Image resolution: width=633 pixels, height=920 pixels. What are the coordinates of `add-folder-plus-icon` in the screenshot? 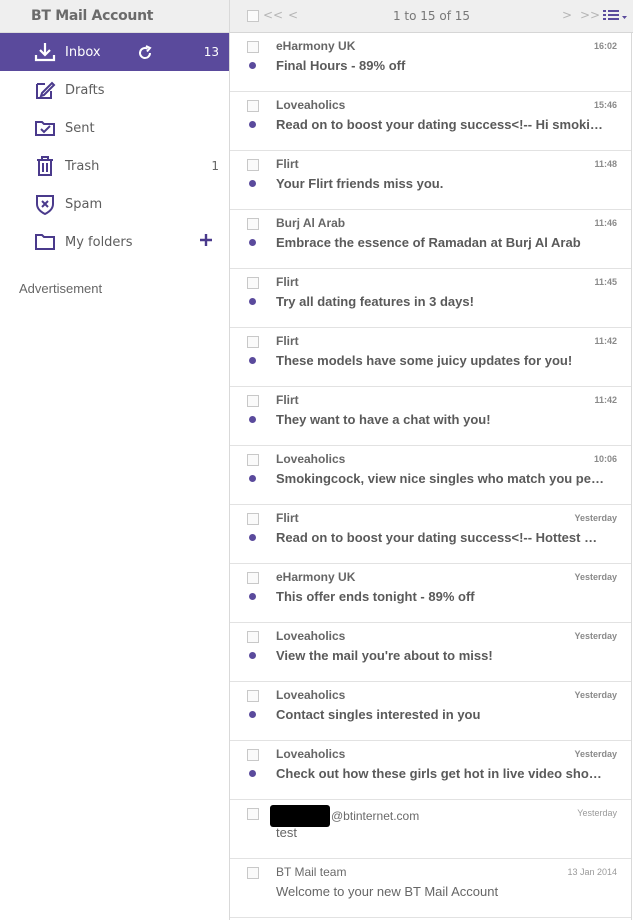 It's located at (207, 241).